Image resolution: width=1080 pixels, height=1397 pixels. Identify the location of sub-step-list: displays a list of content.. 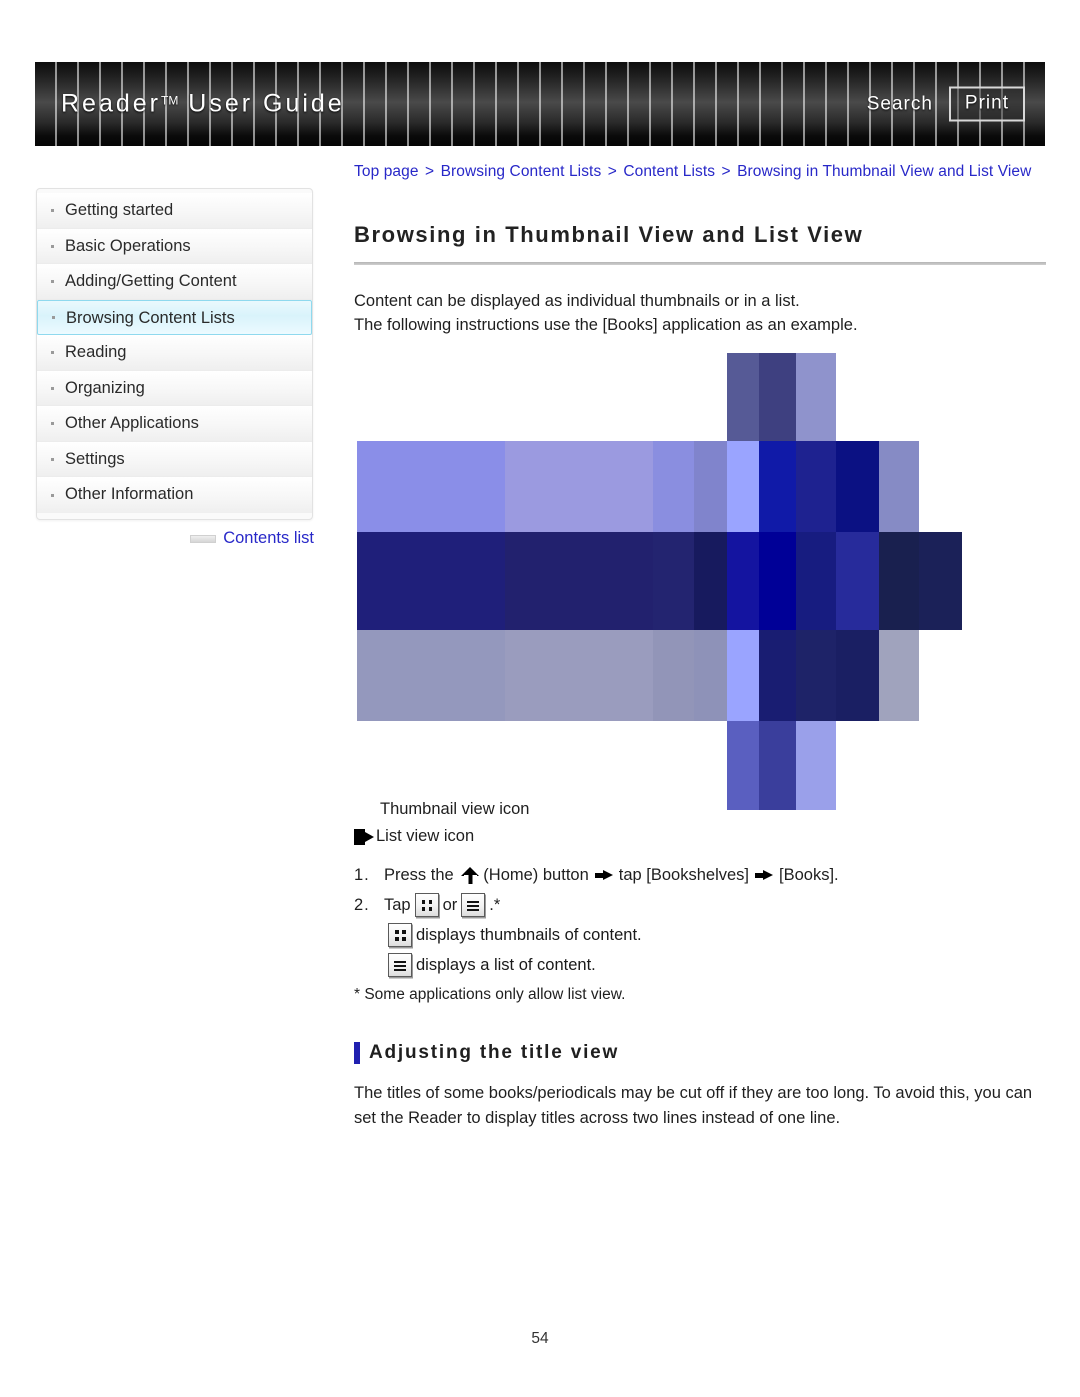
(700, 965).